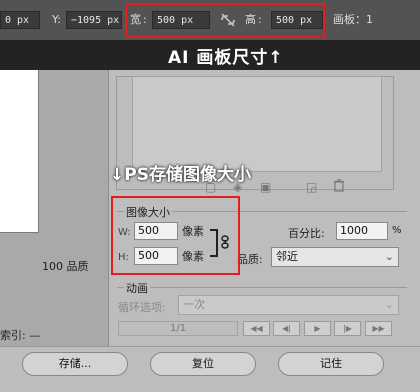 Image resolution: width=420 pixels, height=392 pixels. Describe the element at coordinates (250, 259) in the screenshot. I see `quality-label: 品质:` at that location.